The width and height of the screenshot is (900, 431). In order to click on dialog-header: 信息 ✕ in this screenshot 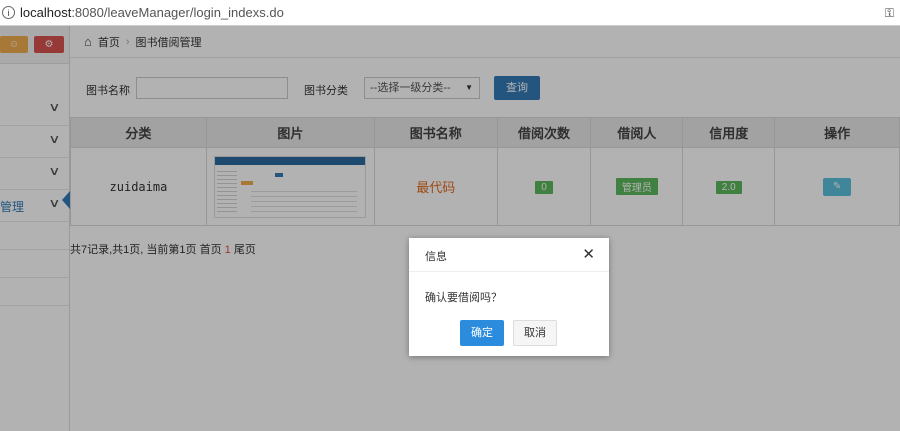, I will do `click(509, 255)`.